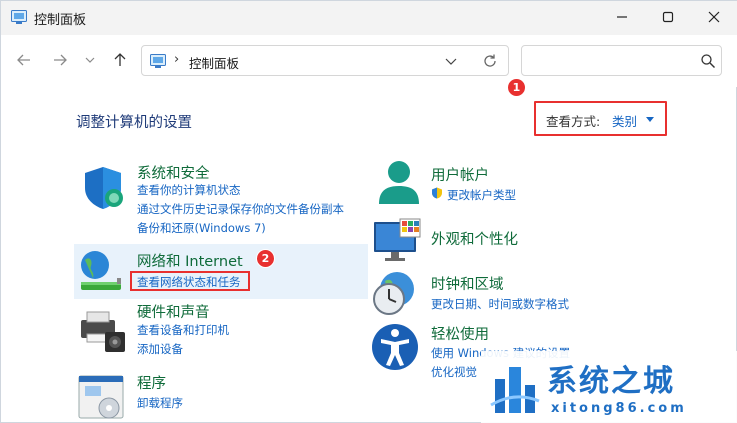 The image size is (737, 423). I want to click on shield-icon, so click(103, 188).